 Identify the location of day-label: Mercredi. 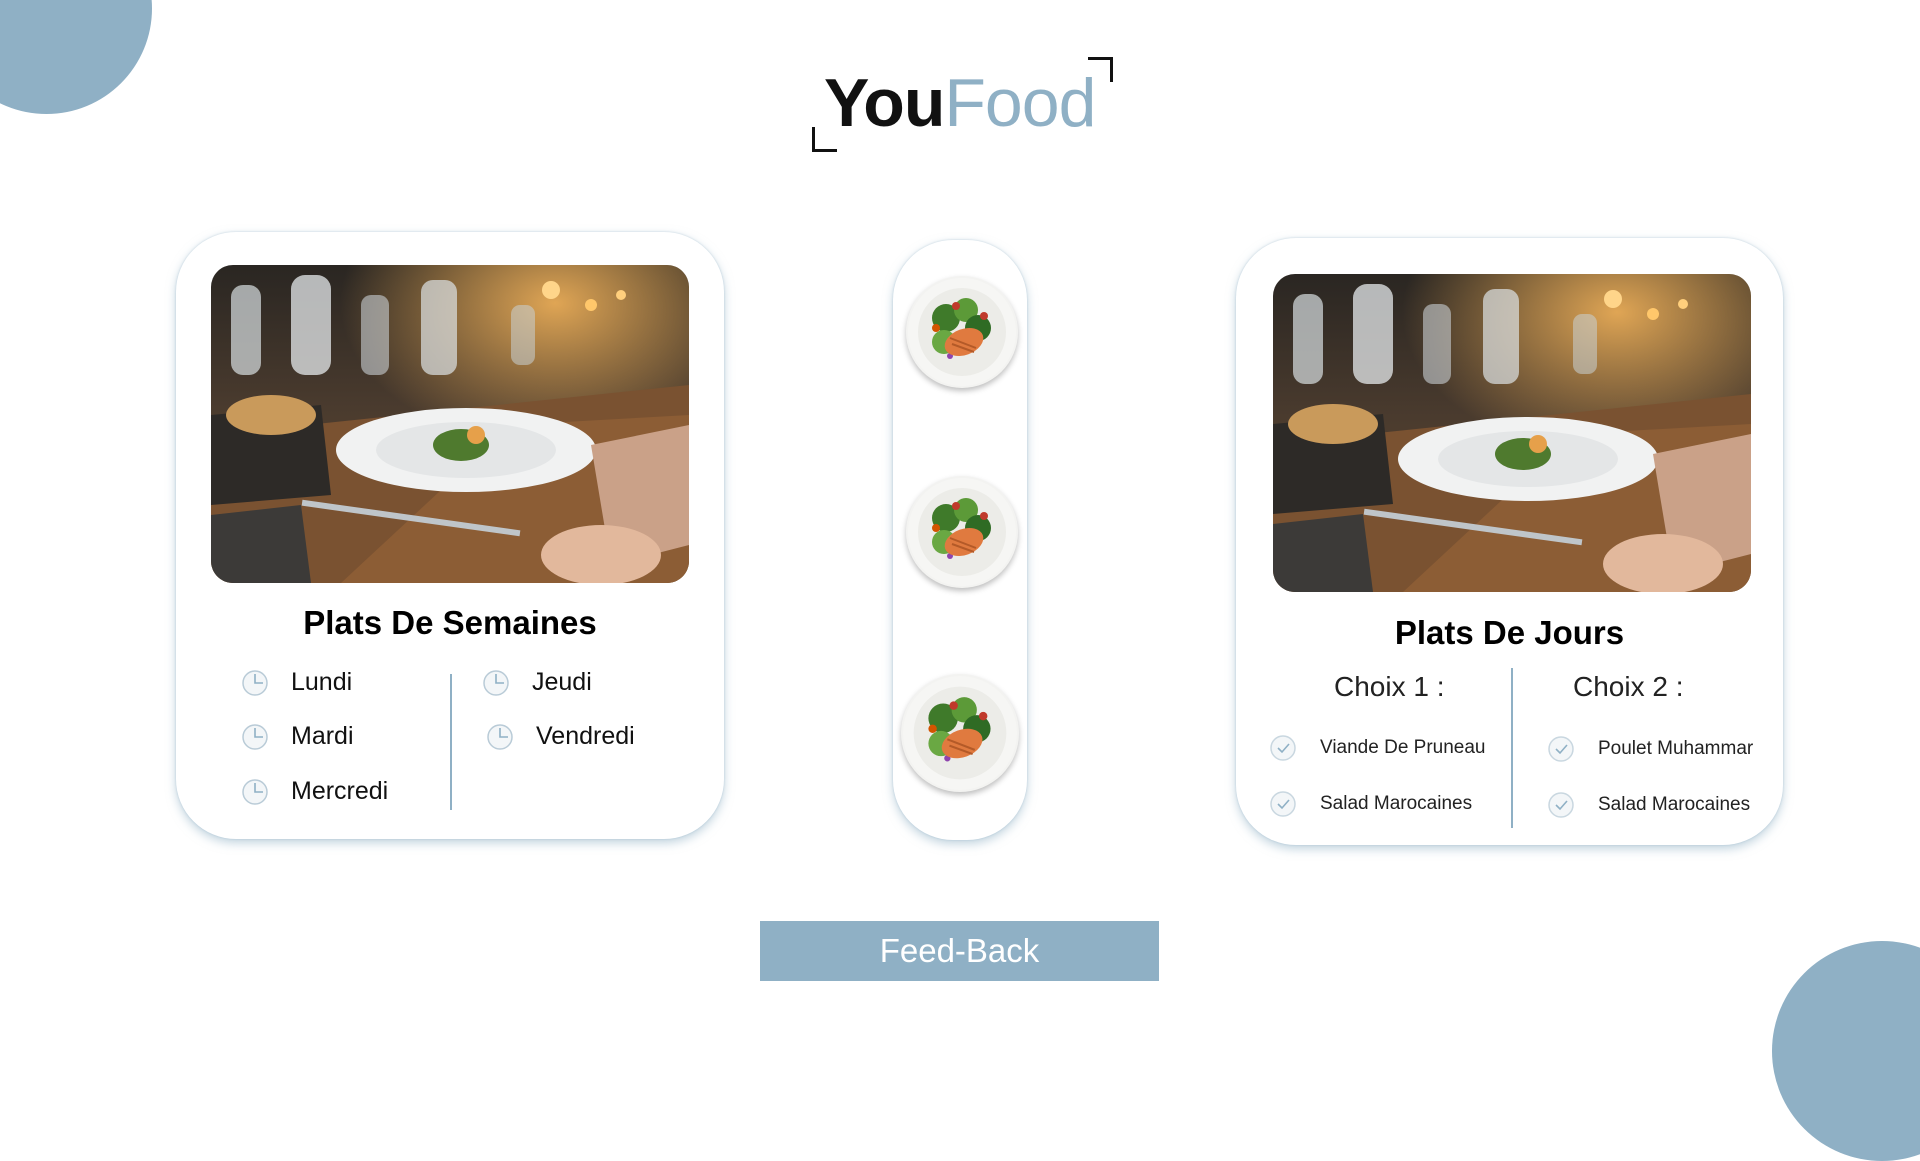
(340, 791).